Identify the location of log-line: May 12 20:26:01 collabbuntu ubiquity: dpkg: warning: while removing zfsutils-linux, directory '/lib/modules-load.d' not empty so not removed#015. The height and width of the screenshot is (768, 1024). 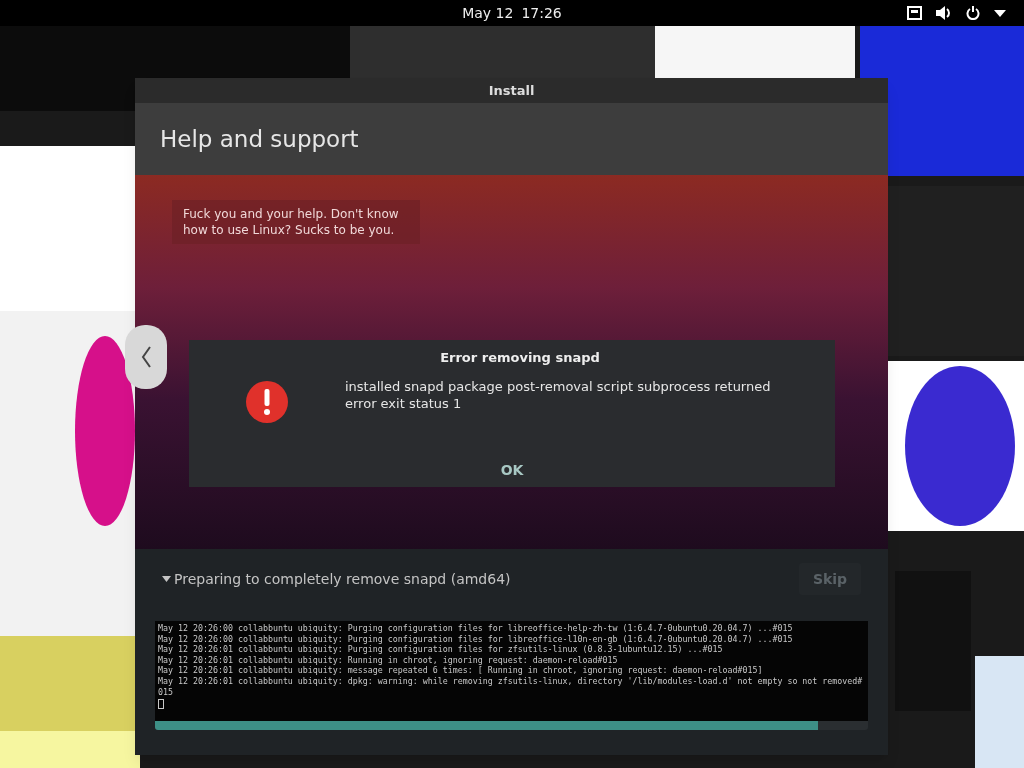
(511, 686).